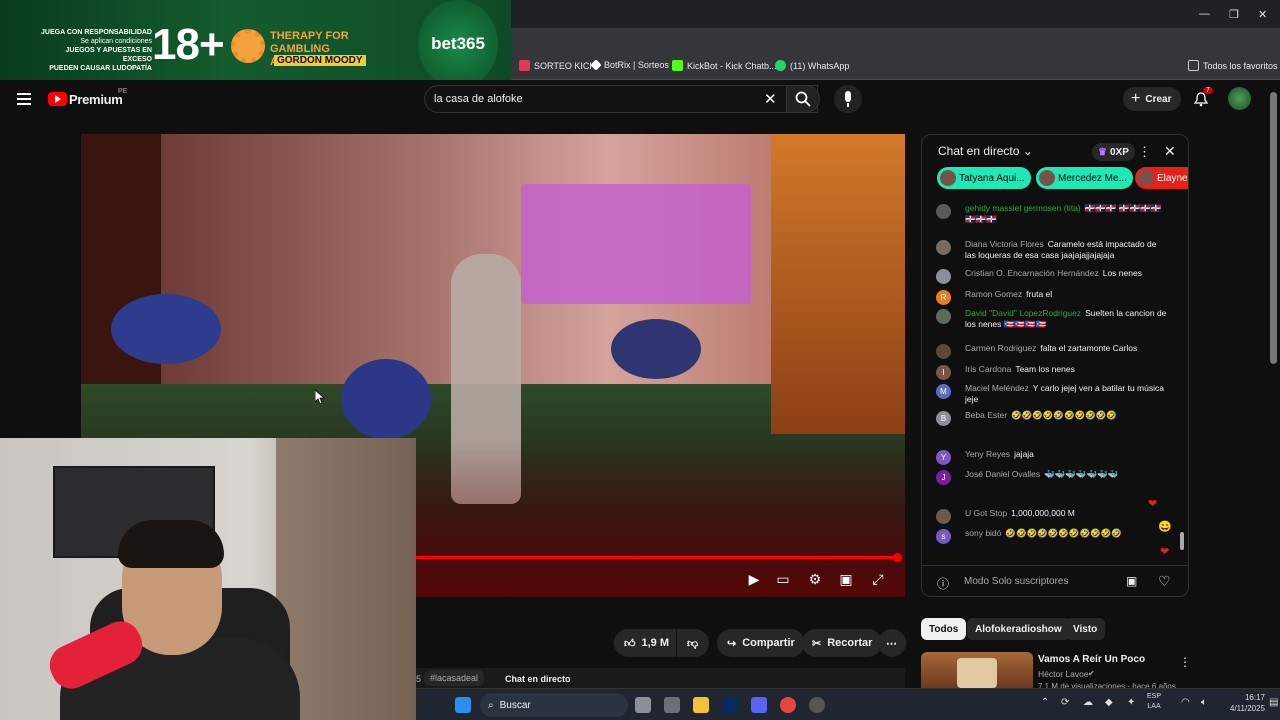 Image resolution: width=1280 pixels, height=720 pixels. I want to click on tray-chevron-icon: ⌃, so click(1045, 702).